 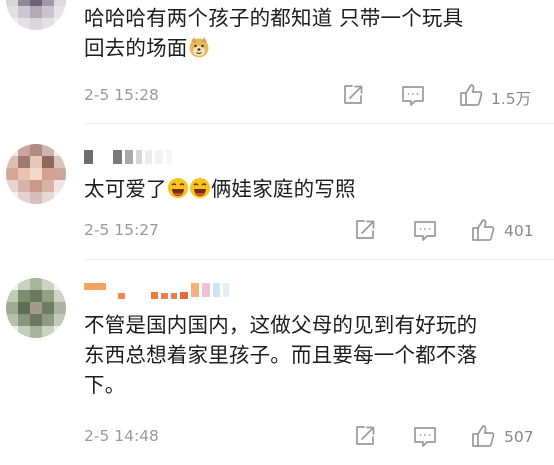 I want to click on comment-text: 太可爱了 俩娃家庭的写照, so click(x=314, y=190).